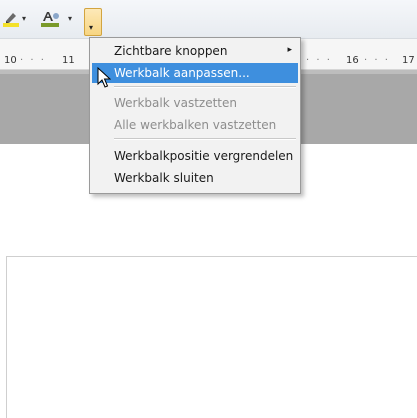 Image resolution: width=417 pixels, height=418 pixels. Describe the element at coordinates (10, 60) in the screenshot. I see `ruler-number: 10` at that location.